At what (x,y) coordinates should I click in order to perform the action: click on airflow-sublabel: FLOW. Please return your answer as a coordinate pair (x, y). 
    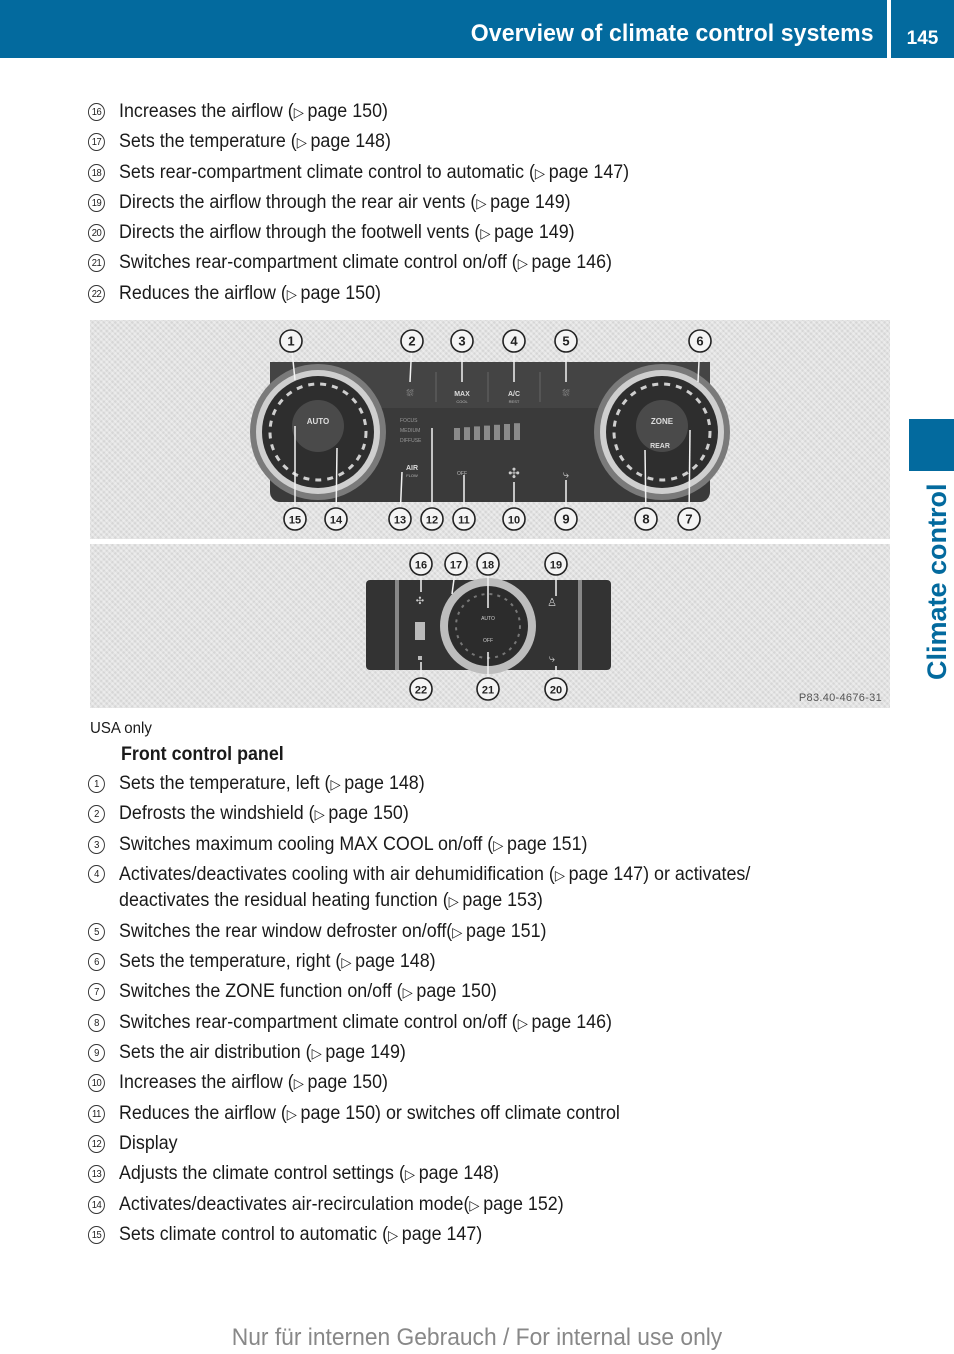
    Looking at the image, I should click on (412, 475).